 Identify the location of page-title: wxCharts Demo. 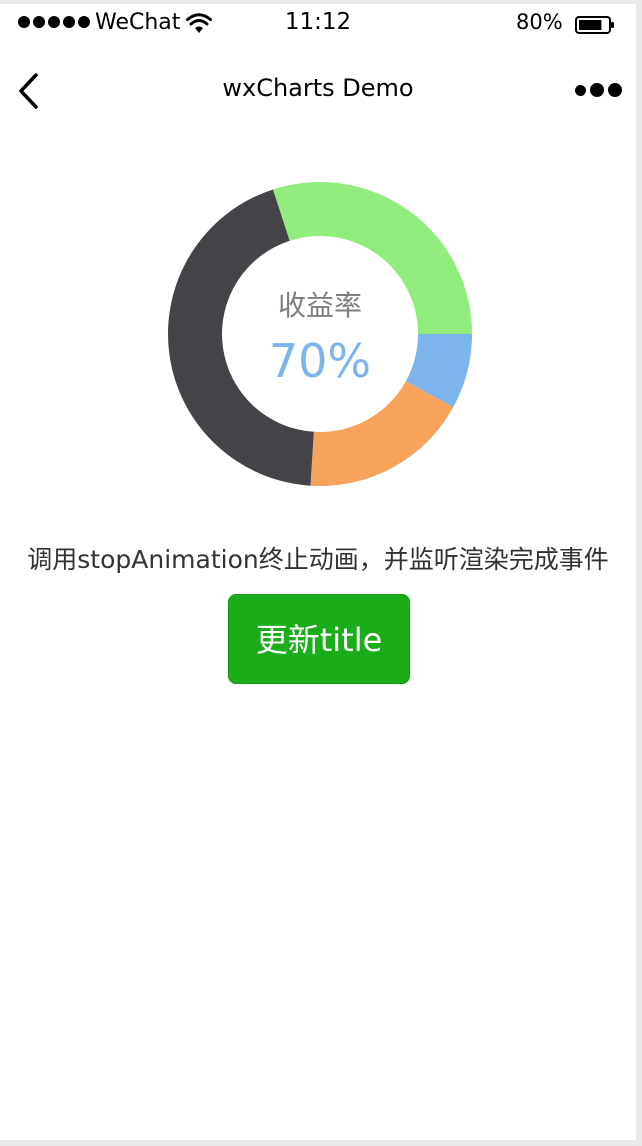
(318, 88).